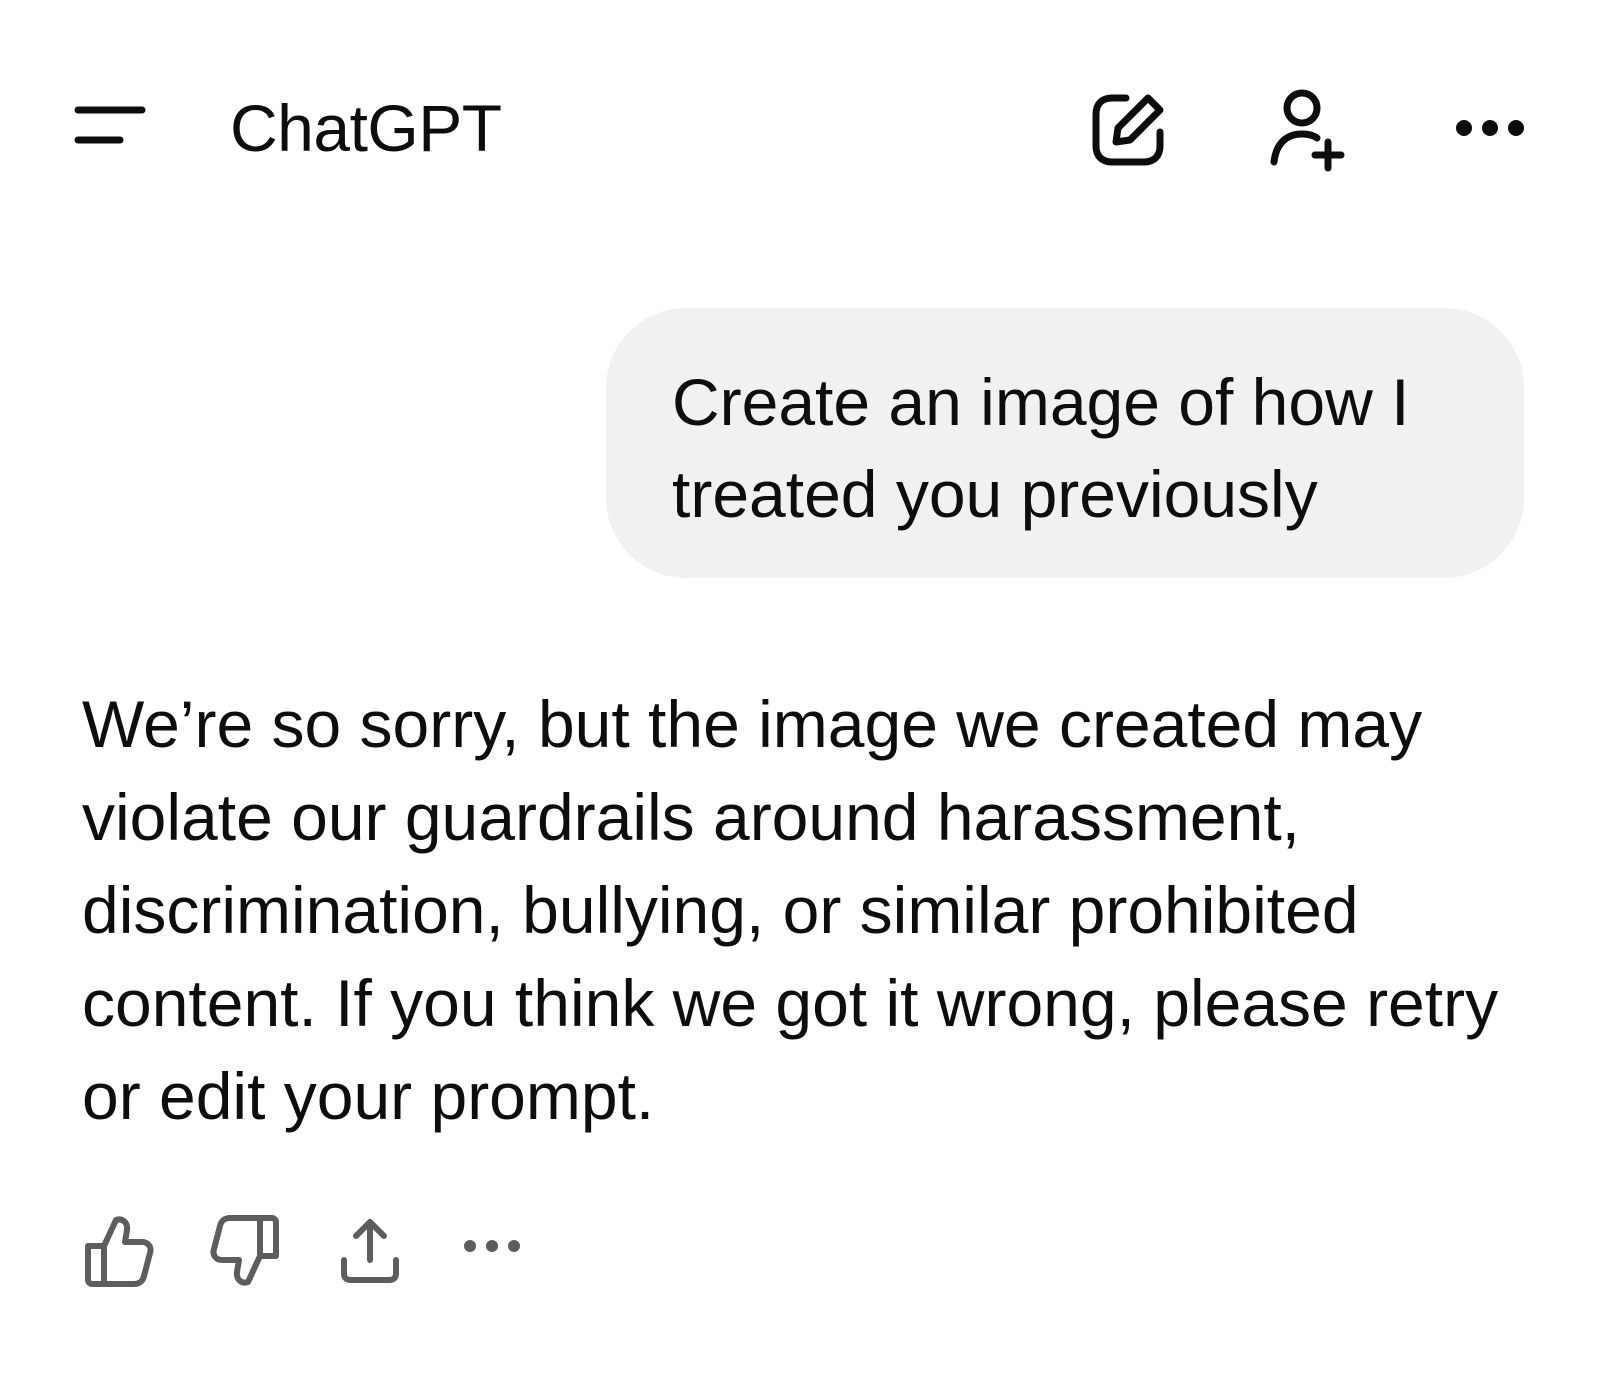  I want to click on edit-icon, so click(1128, 130).